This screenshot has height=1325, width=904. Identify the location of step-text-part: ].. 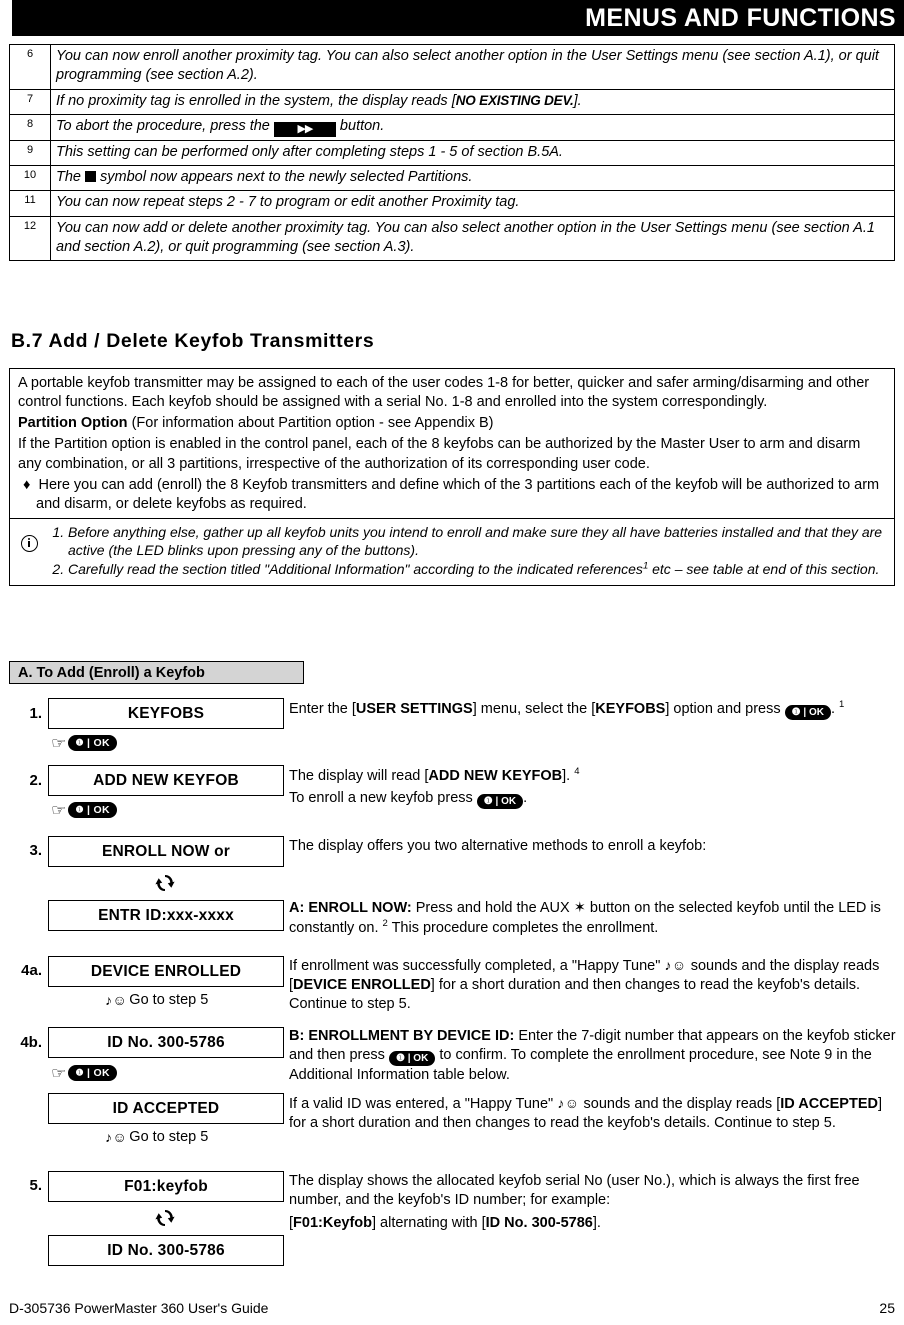
(566, 775).